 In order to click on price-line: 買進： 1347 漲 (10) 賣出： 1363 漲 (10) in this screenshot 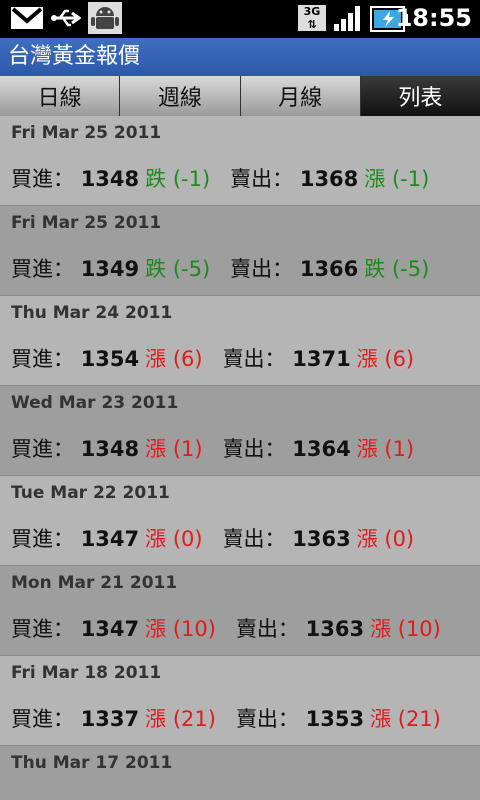, I will do `click(226, 628)`.